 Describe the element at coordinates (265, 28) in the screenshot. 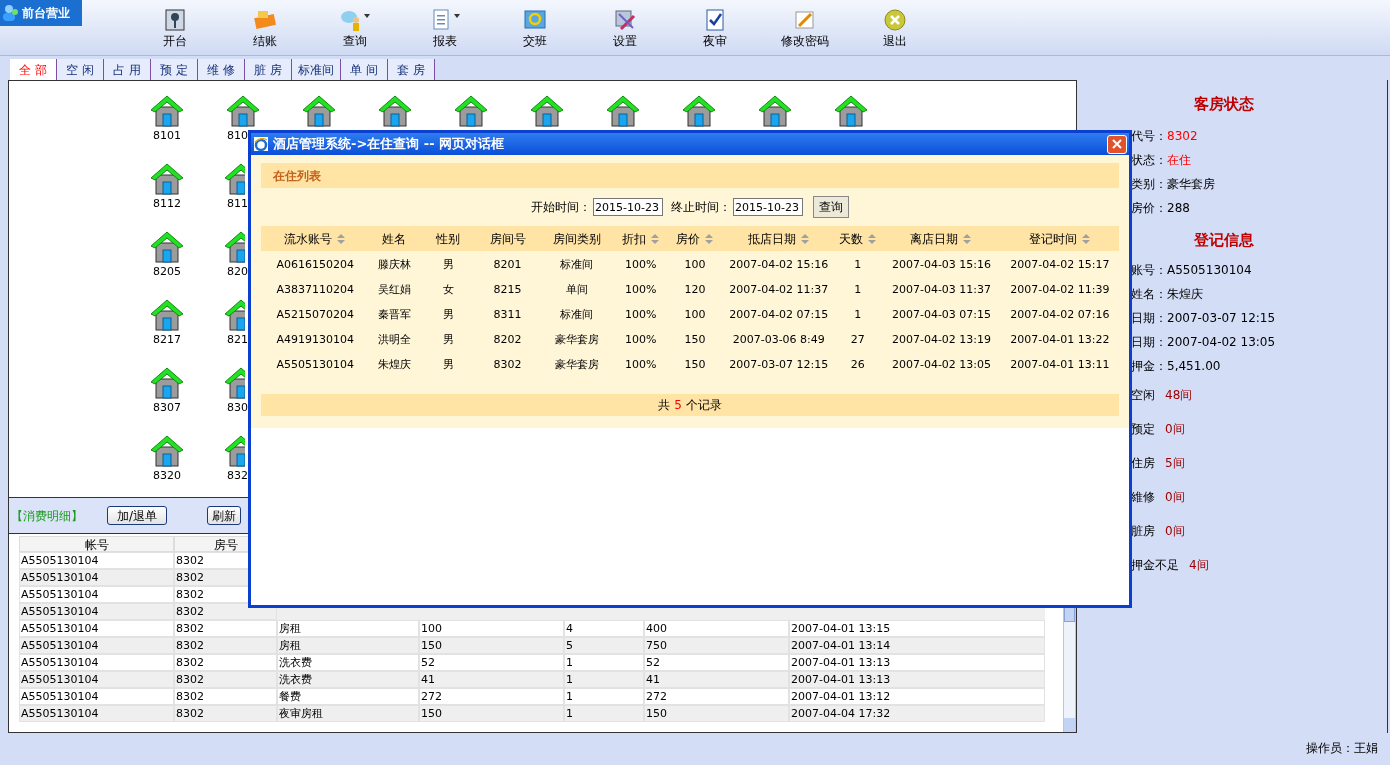

I see `toolbar-button: 结账` at that location.